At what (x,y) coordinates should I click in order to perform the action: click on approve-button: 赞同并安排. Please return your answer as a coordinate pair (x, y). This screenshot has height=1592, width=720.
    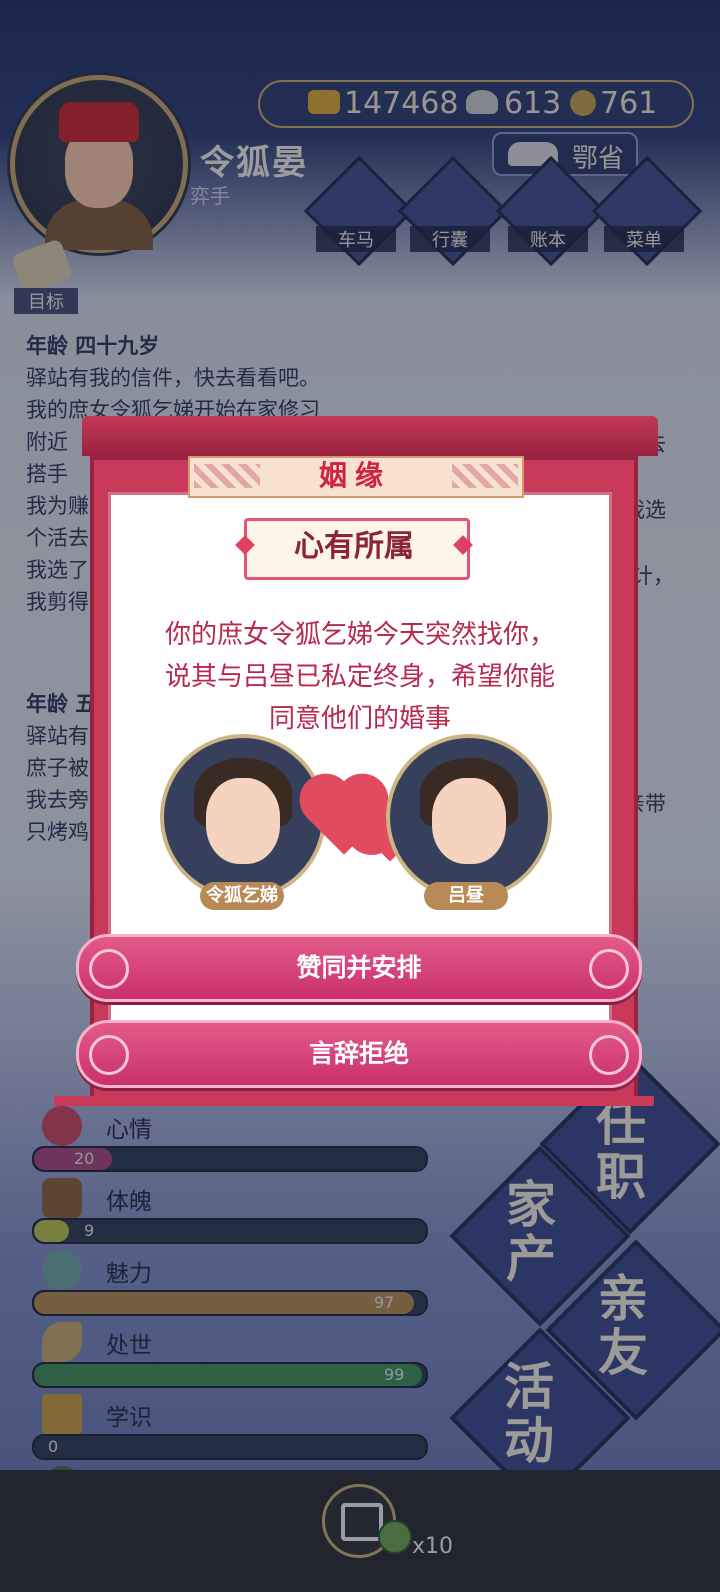
    Looking at the image, I should click on (359, 968).